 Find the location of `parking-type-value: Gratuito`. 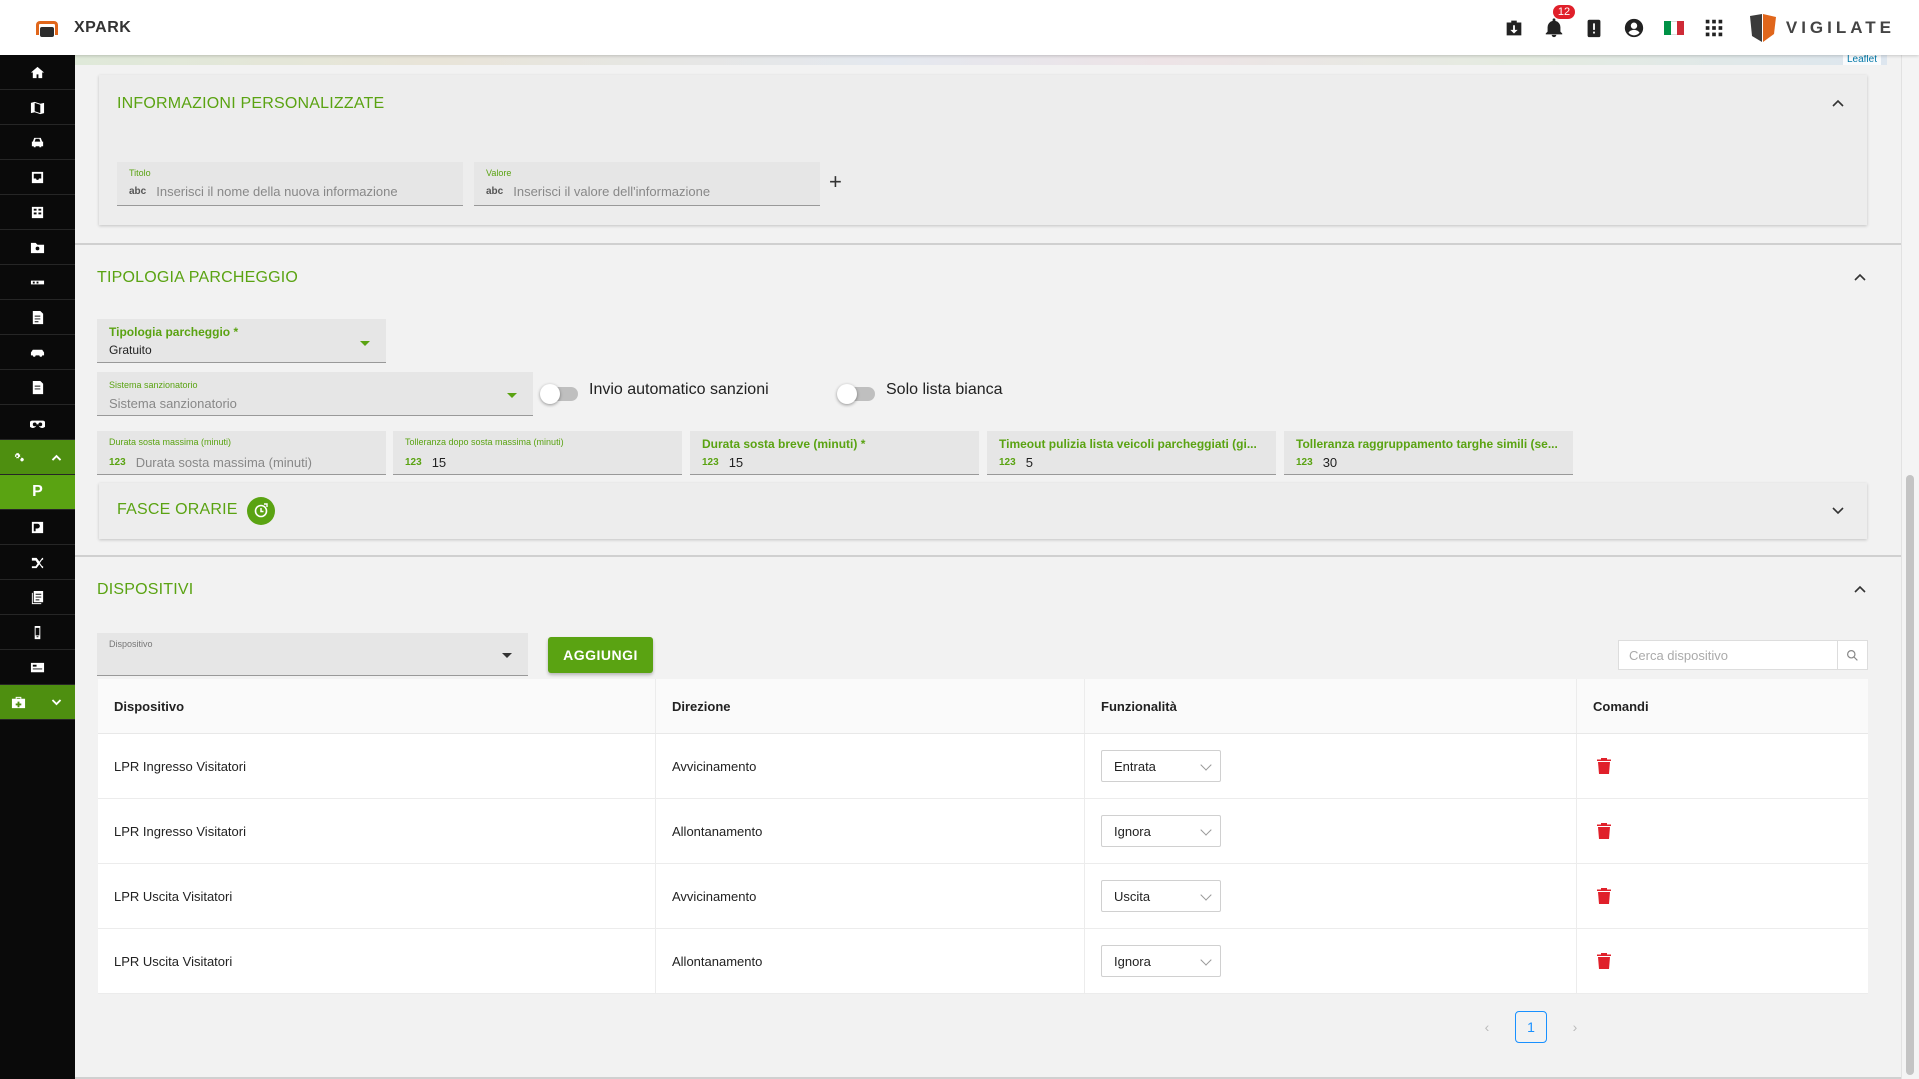

parking-type-value: Gratuito is located at coordinates (130, 350).